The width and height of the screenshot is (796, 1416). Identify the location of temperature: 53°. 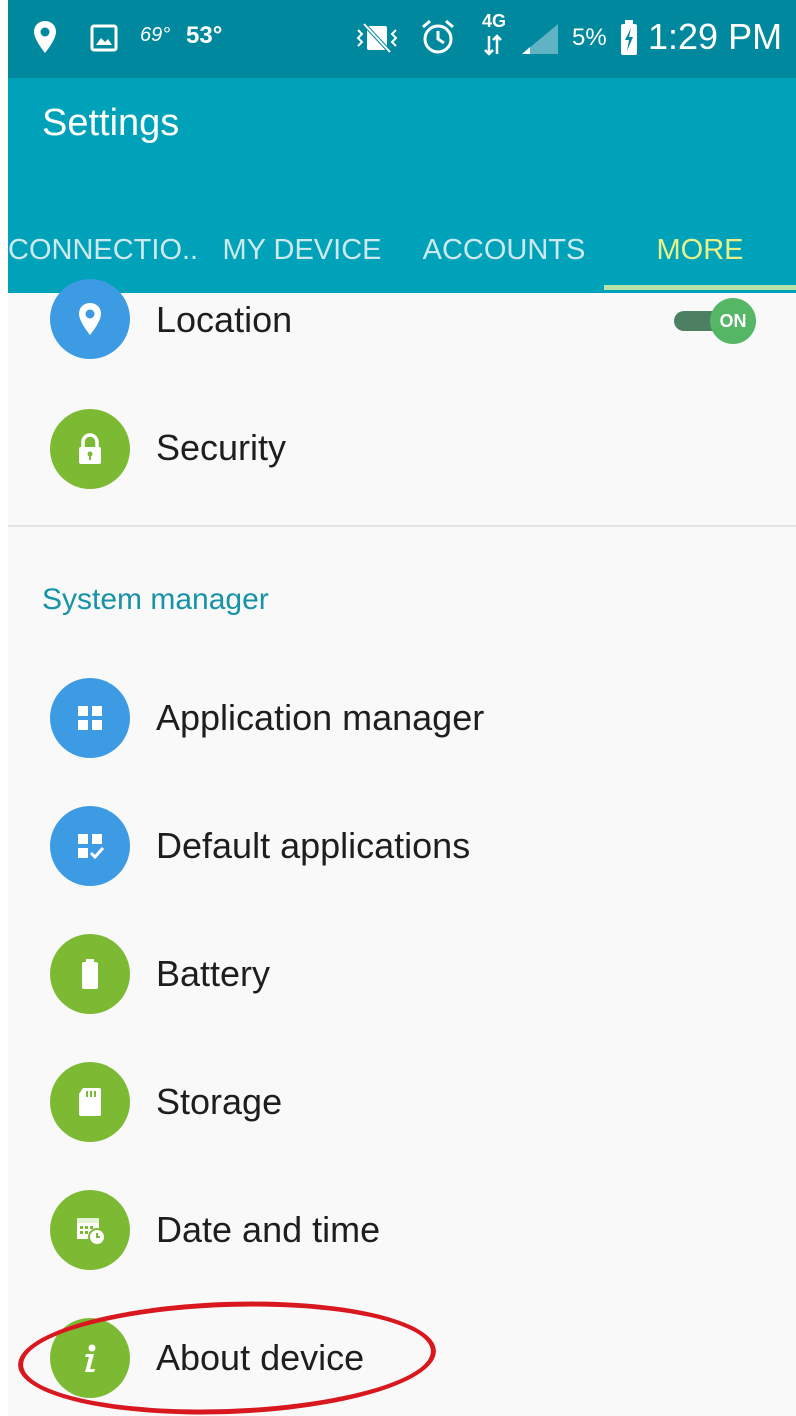
(204, 35).